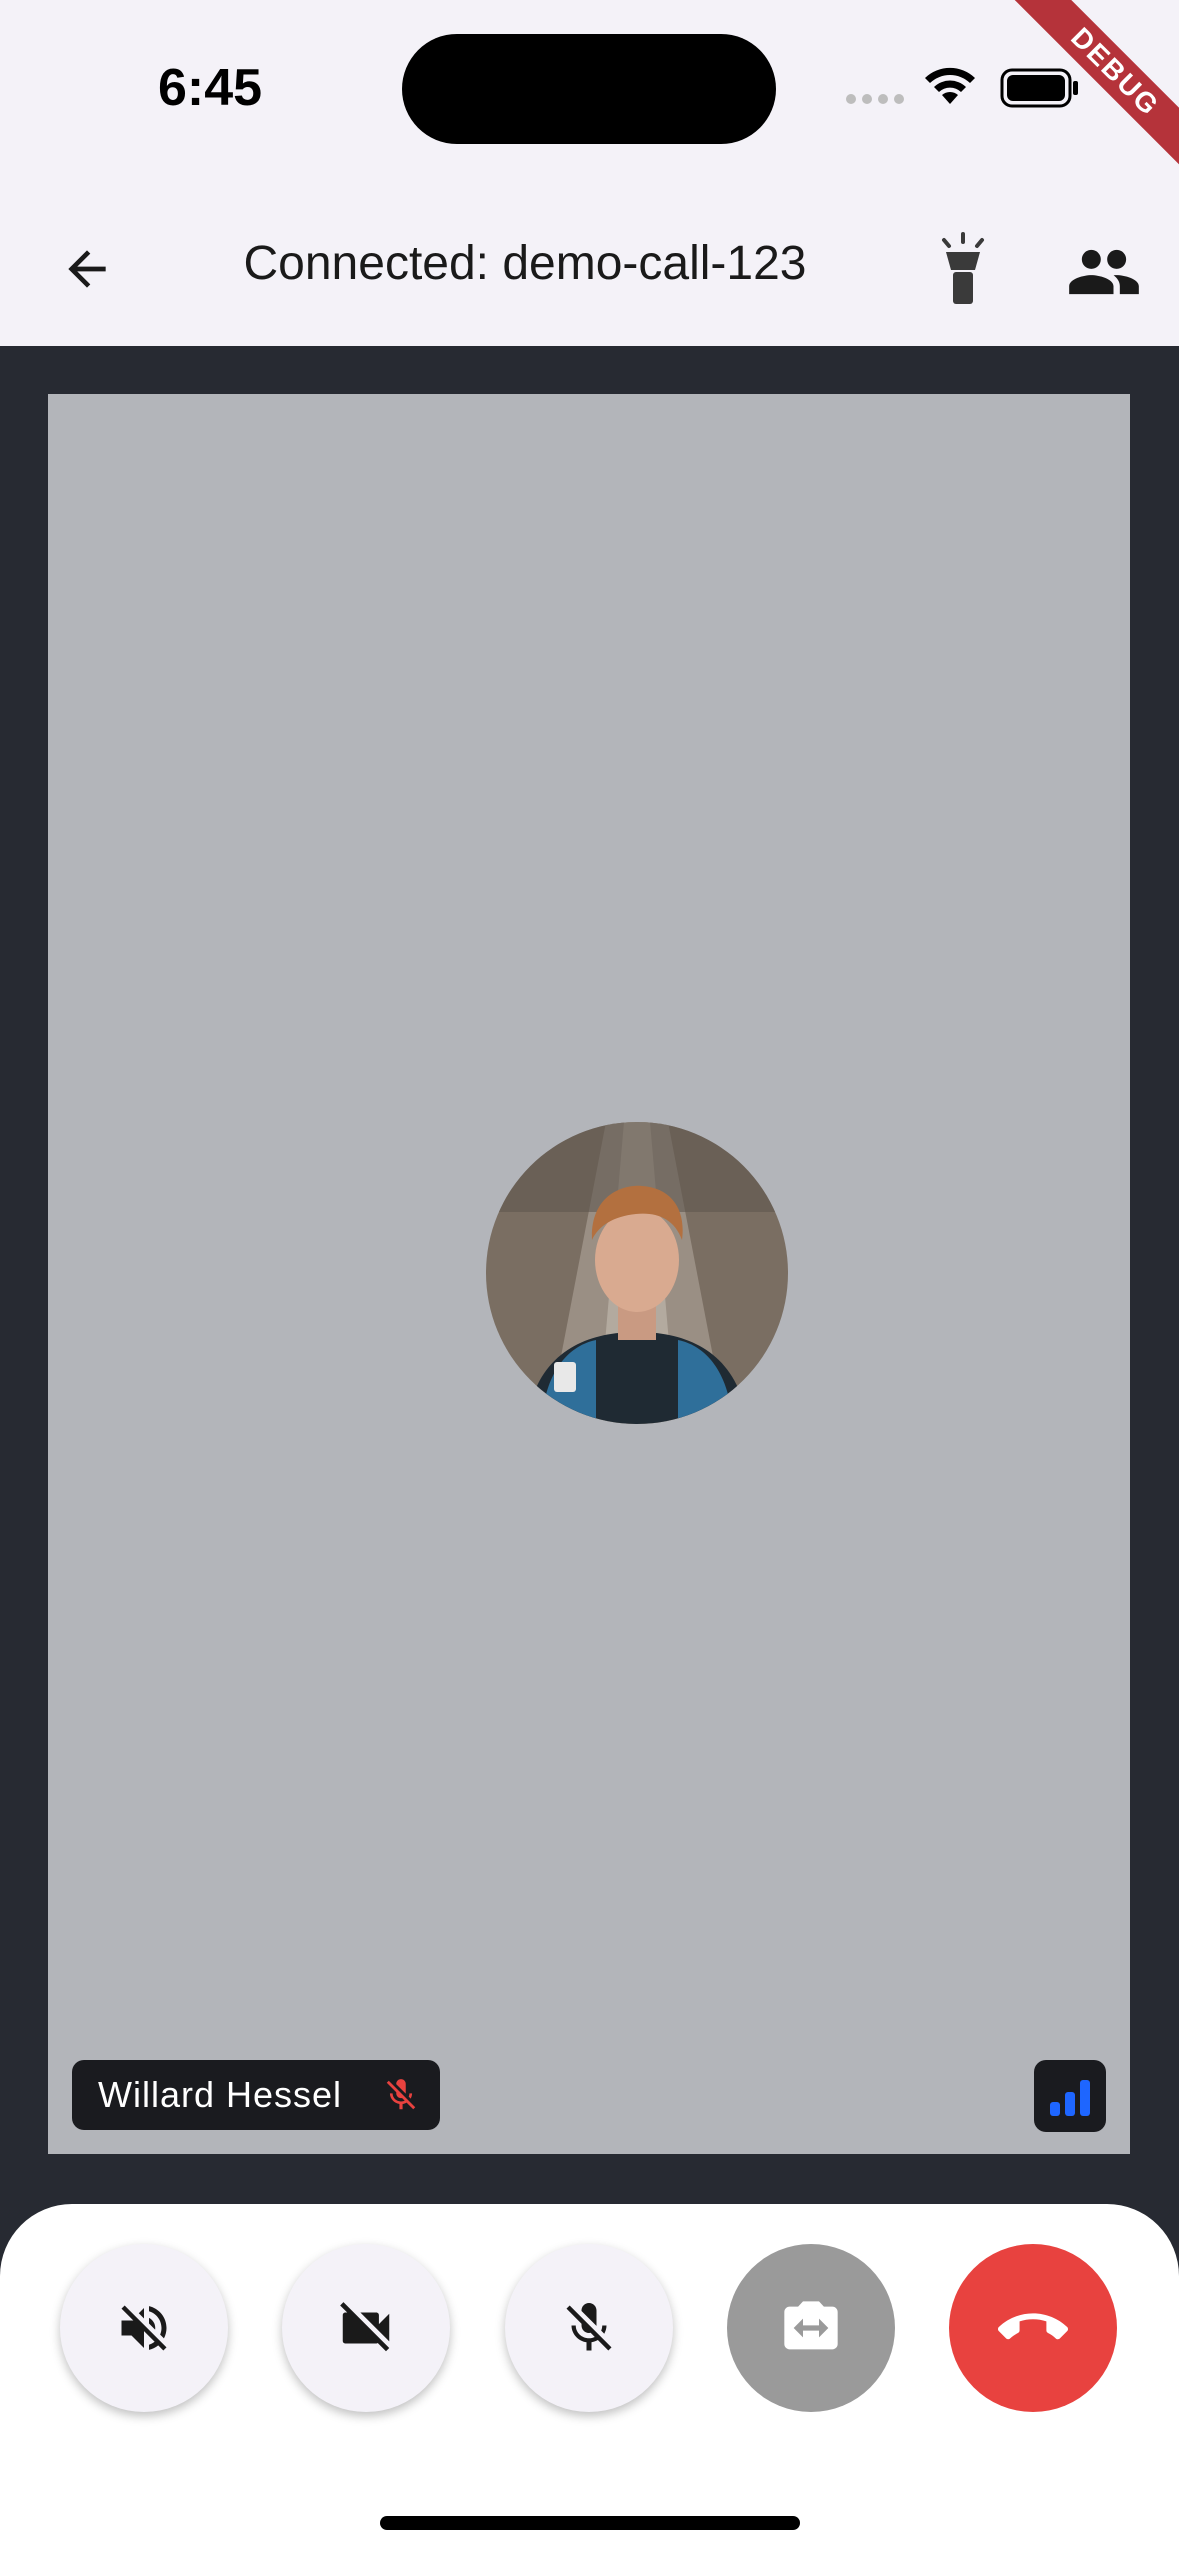 The image size is (1179, 2556). I want to click on microphone-toggle-button, so click(589, 2328).